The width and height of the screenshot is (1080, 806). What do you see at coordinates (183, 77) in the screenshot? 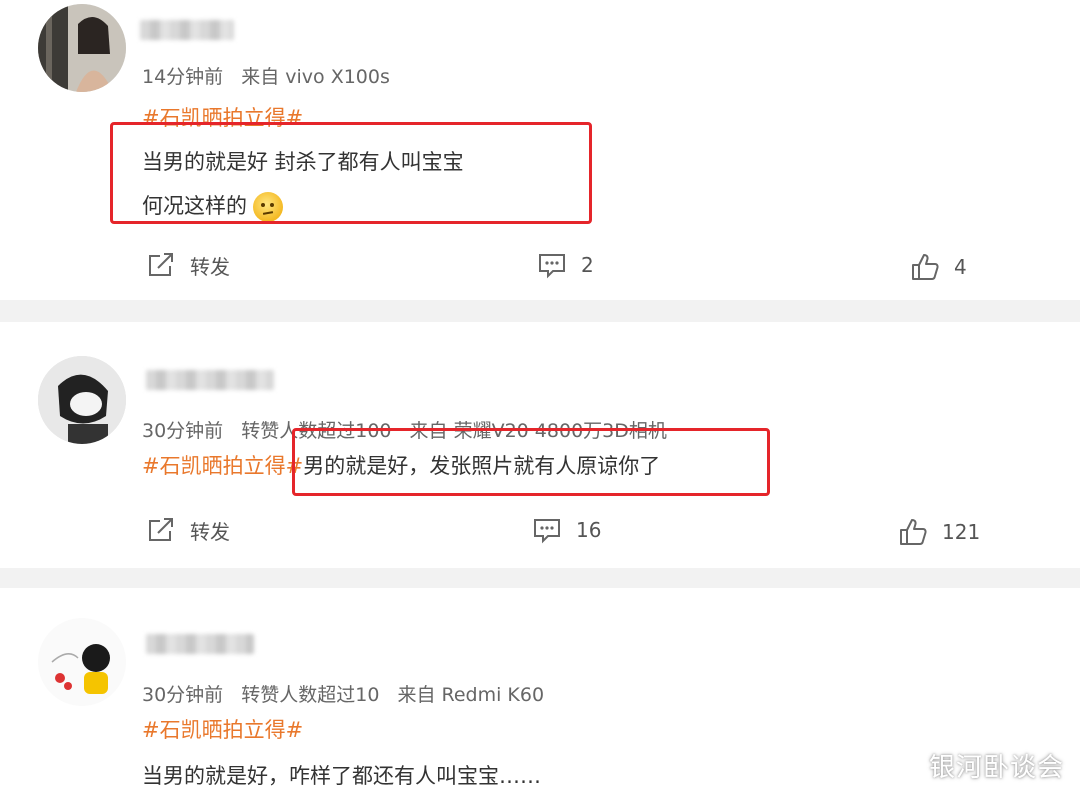
I see `post-time: 14分钟前` at bounding box center [183, 77].